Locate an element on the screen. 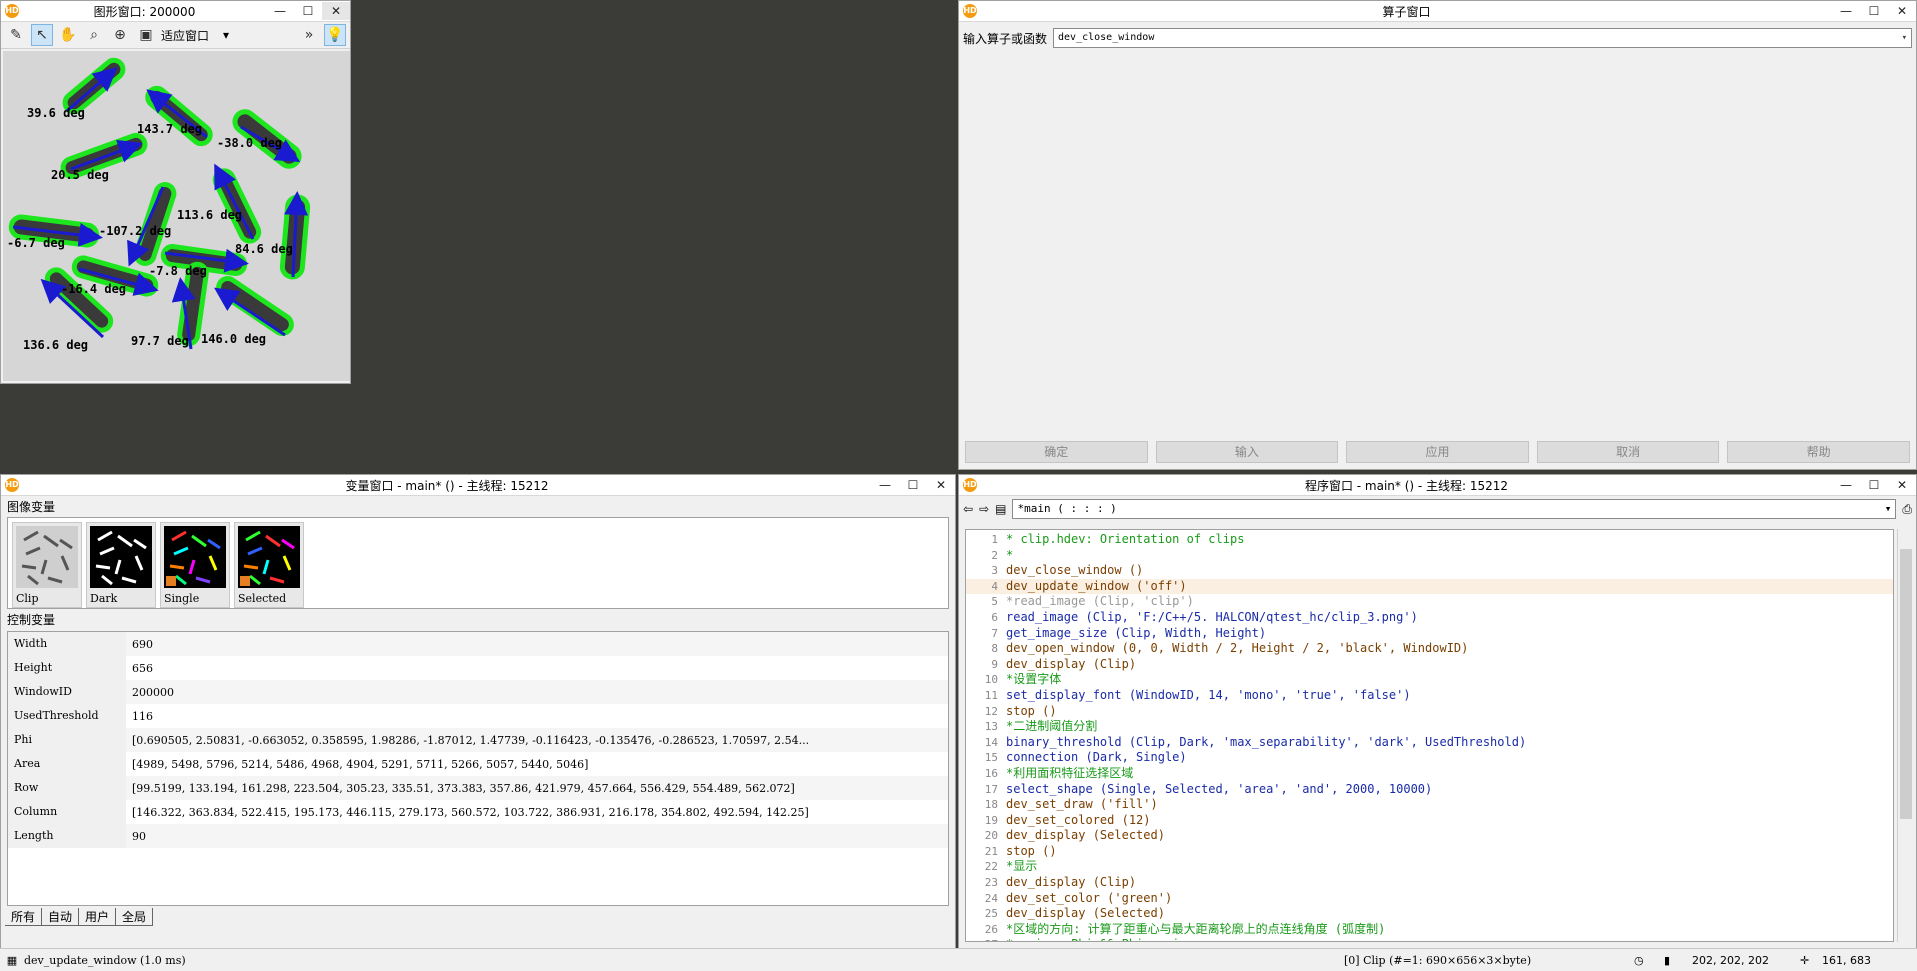 The height and width of the screenshot is (971, 1917). chevron-down-icon: ▾ is located at coordinates (1904, 38).